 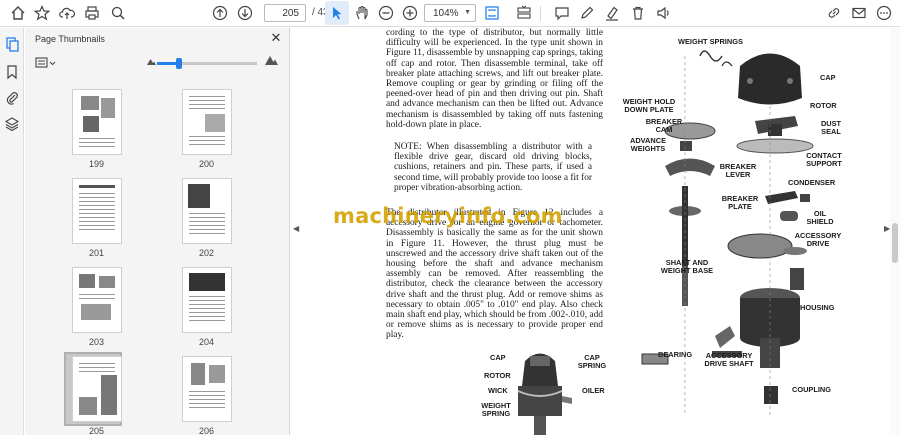 I want to click on figure-label: BREAKER LEVER, so click(x=738, y=171).